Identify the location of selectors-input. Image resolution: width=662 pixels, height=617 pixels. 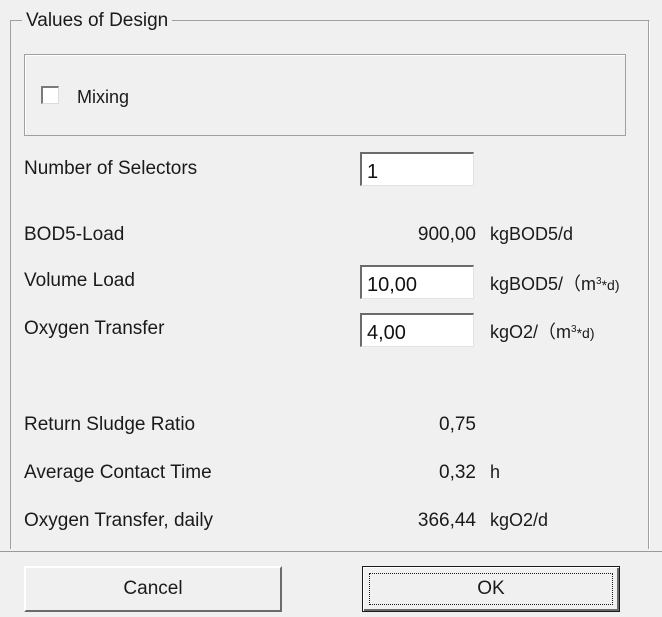
(417, 169).